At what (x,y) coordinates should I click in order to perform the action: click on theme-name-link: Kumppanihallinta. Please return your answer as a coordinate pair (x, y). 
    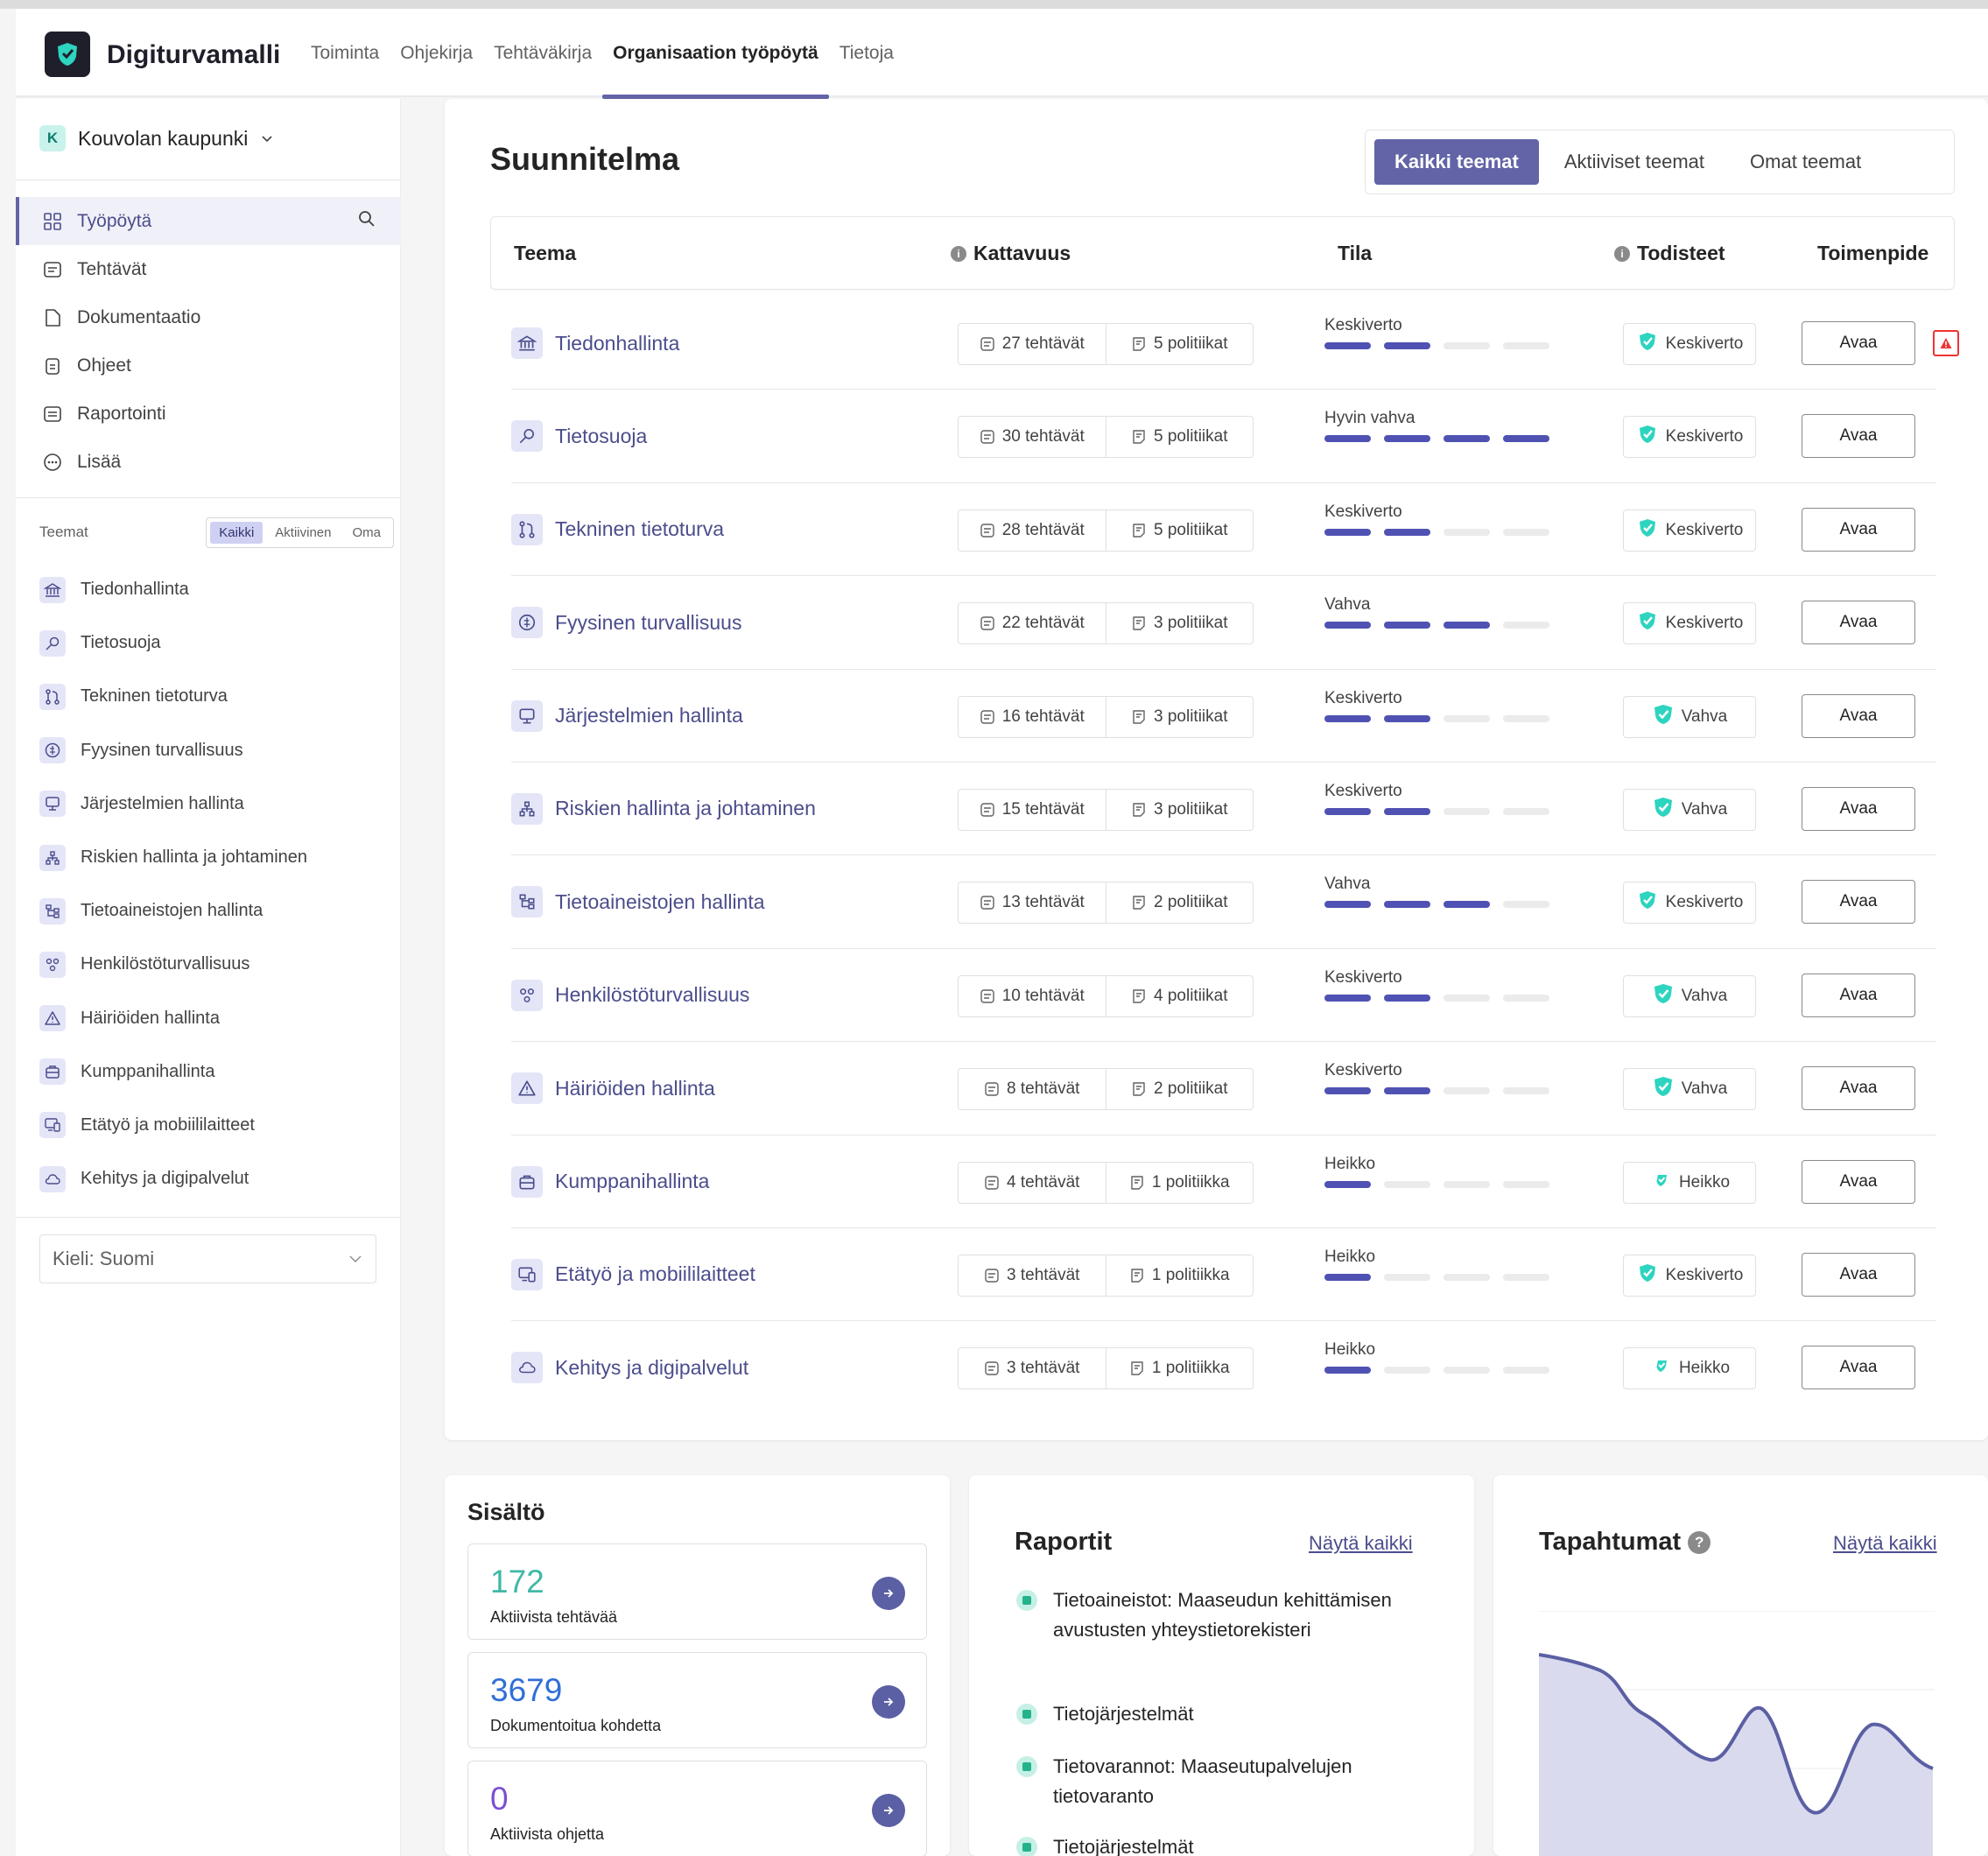
    Looking at the image, I should click on (610, 1181).